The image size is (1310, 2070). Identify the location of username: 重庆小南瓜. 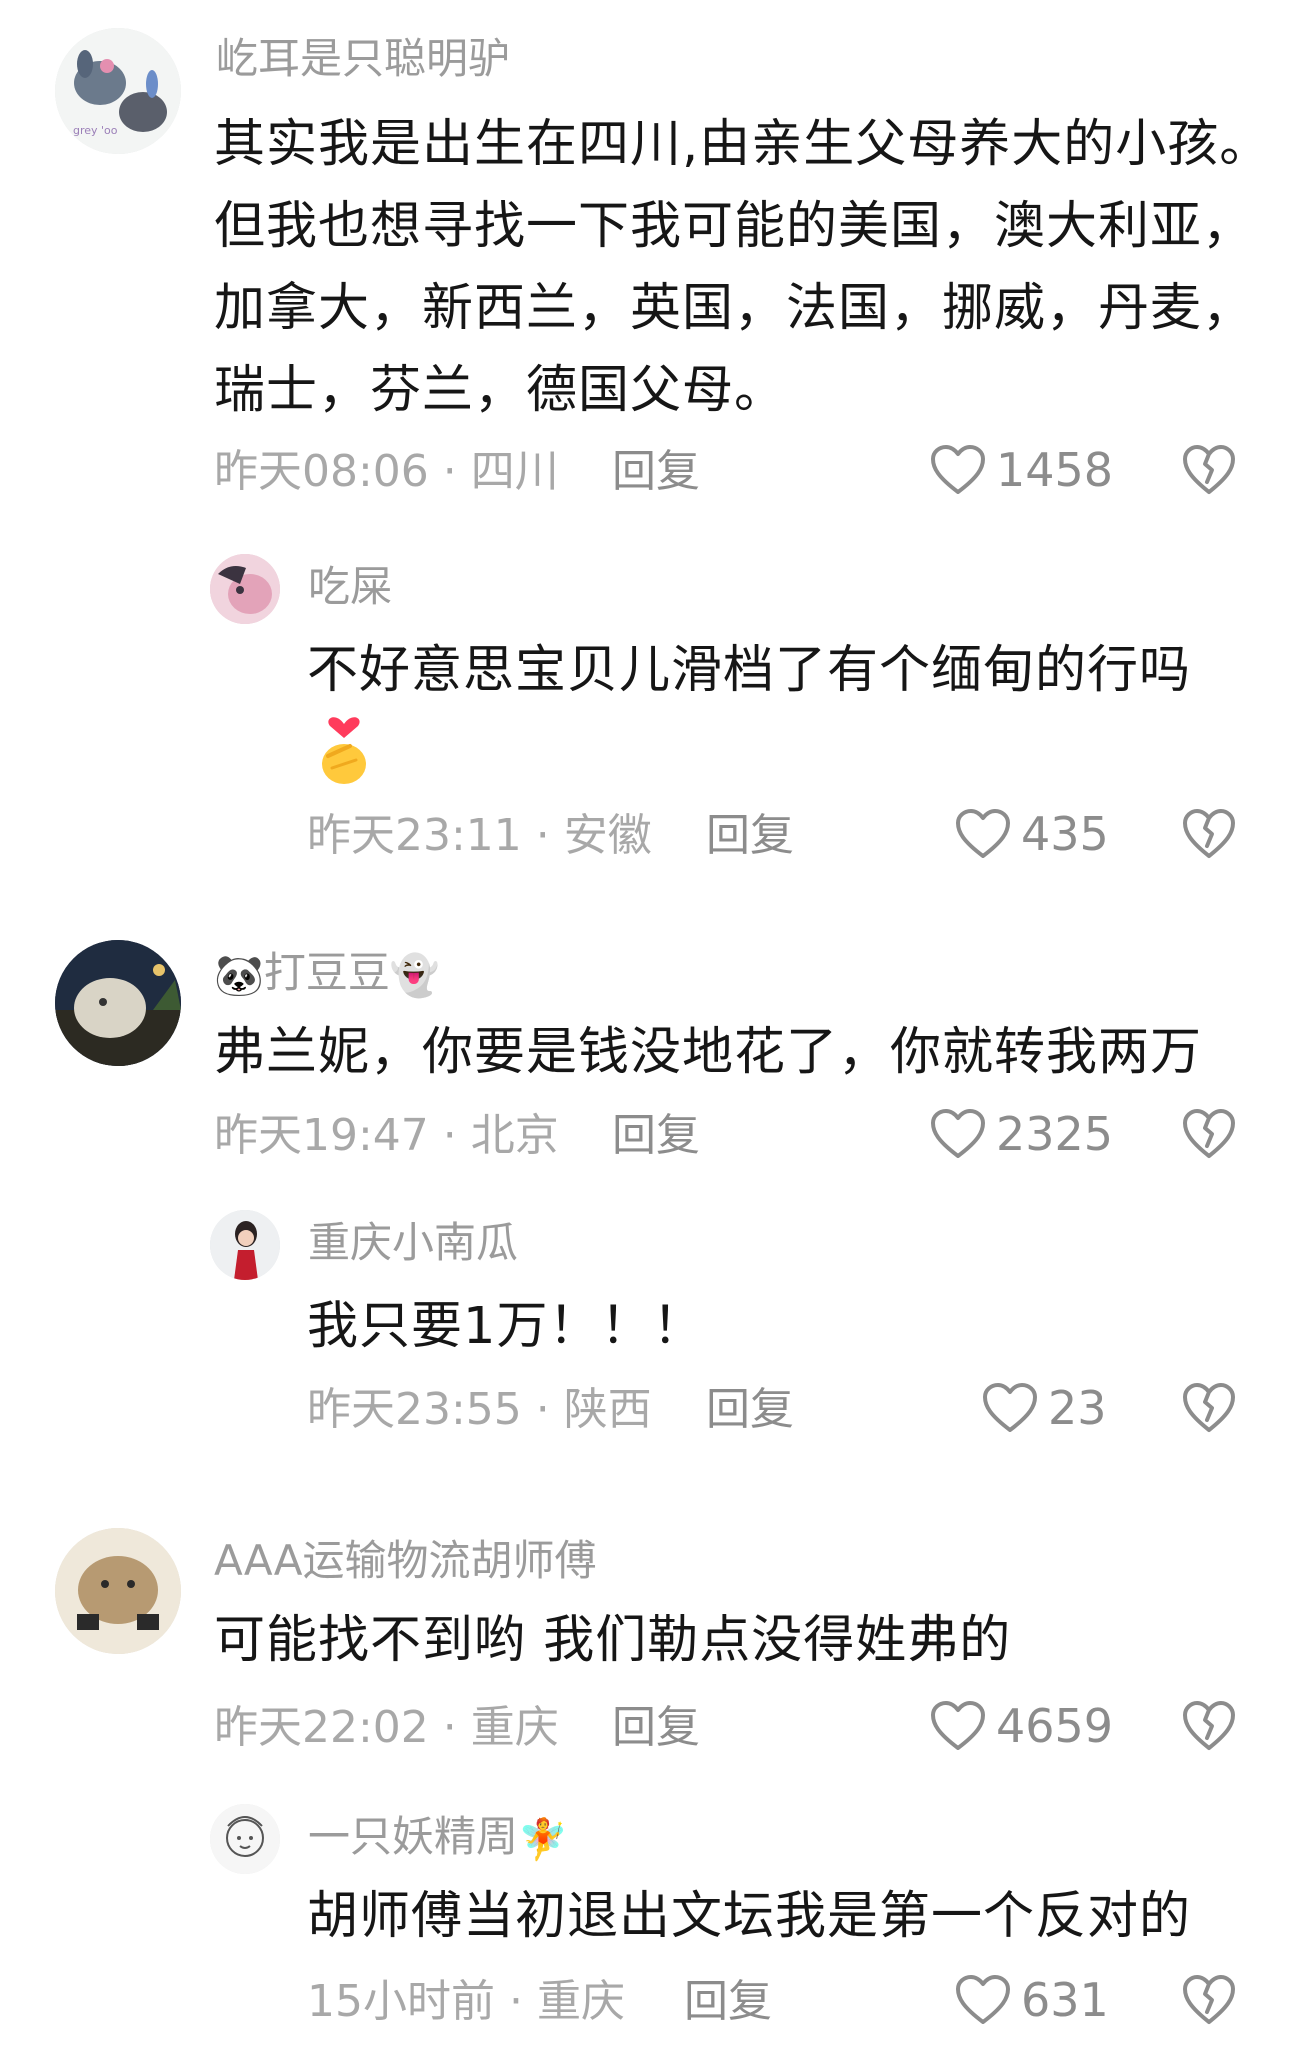
(413, 1243).